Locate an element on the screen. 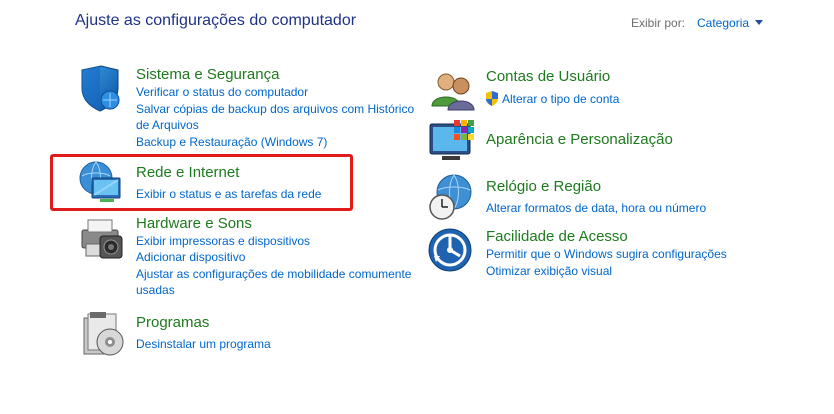 Image resolution: width=834 pixels, height=414 pixels. page-title: Ajuste as configurações do computador is located at coordinates (216, 20).